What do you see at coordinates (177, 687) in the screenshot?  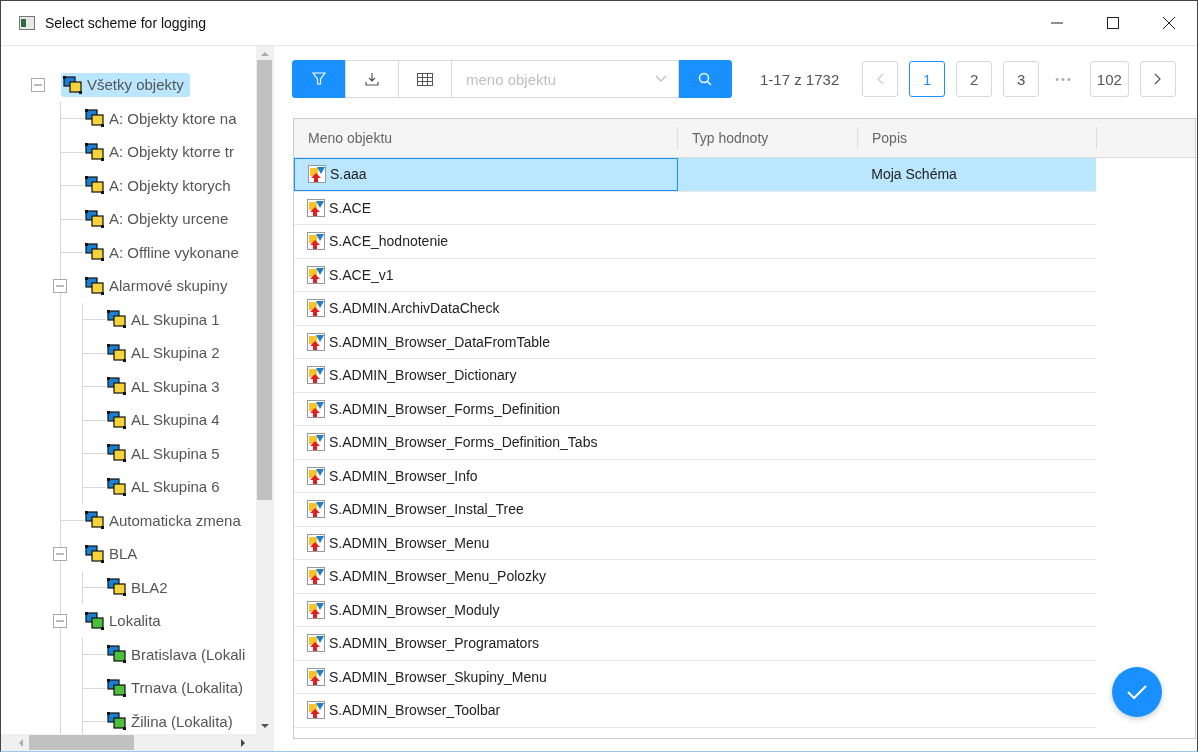 I see `tree-item: Trnava (Lokalita)` at bounding box center [177, 687].